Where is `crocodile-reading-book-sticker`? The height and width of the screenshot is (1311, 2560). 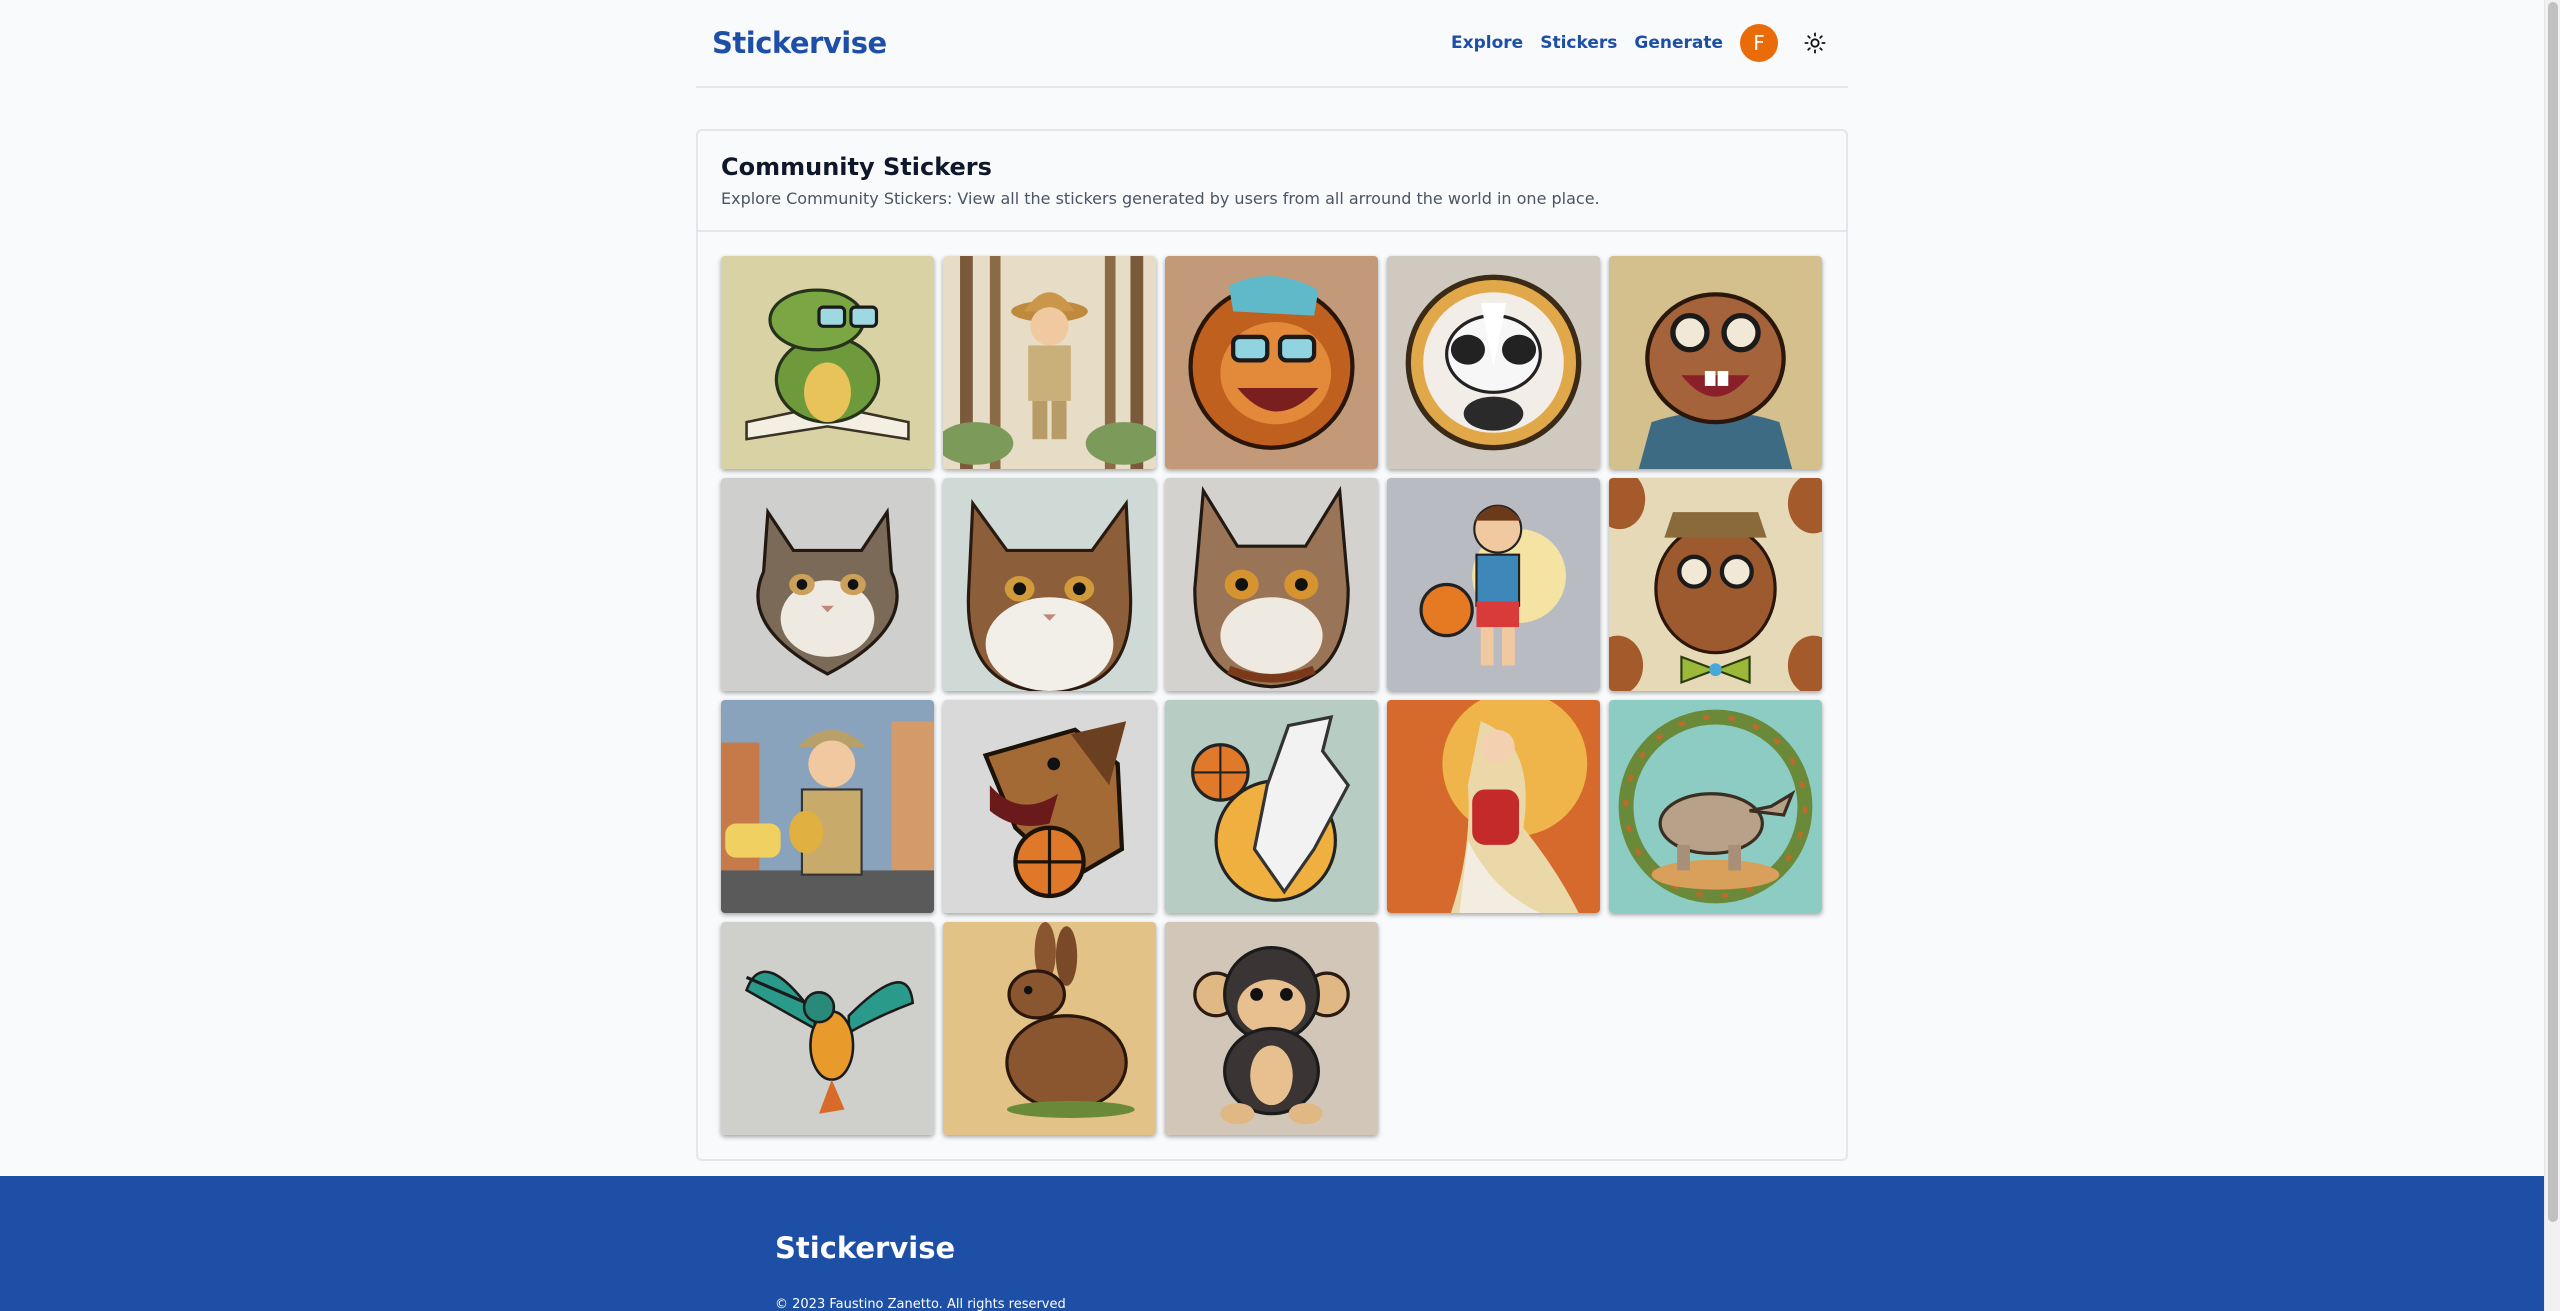
crocodile-reading-book-sticker is located at coordinates (827, 362).